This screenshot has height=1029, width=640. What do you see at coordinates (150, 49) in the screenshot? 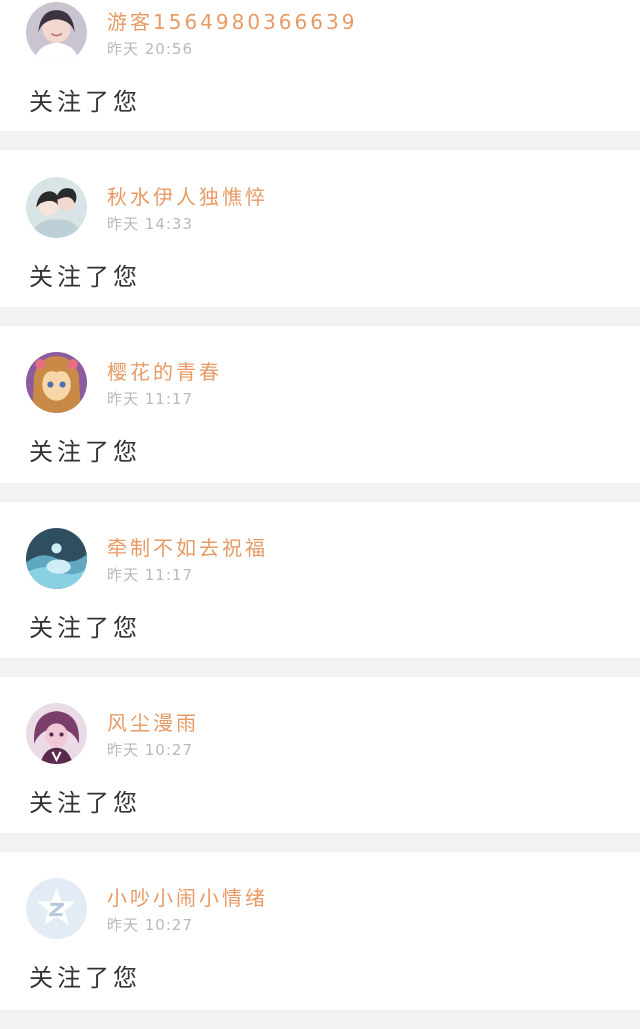
I see `timestamp: 昨天 20:56` at bounding box center [150, 49].